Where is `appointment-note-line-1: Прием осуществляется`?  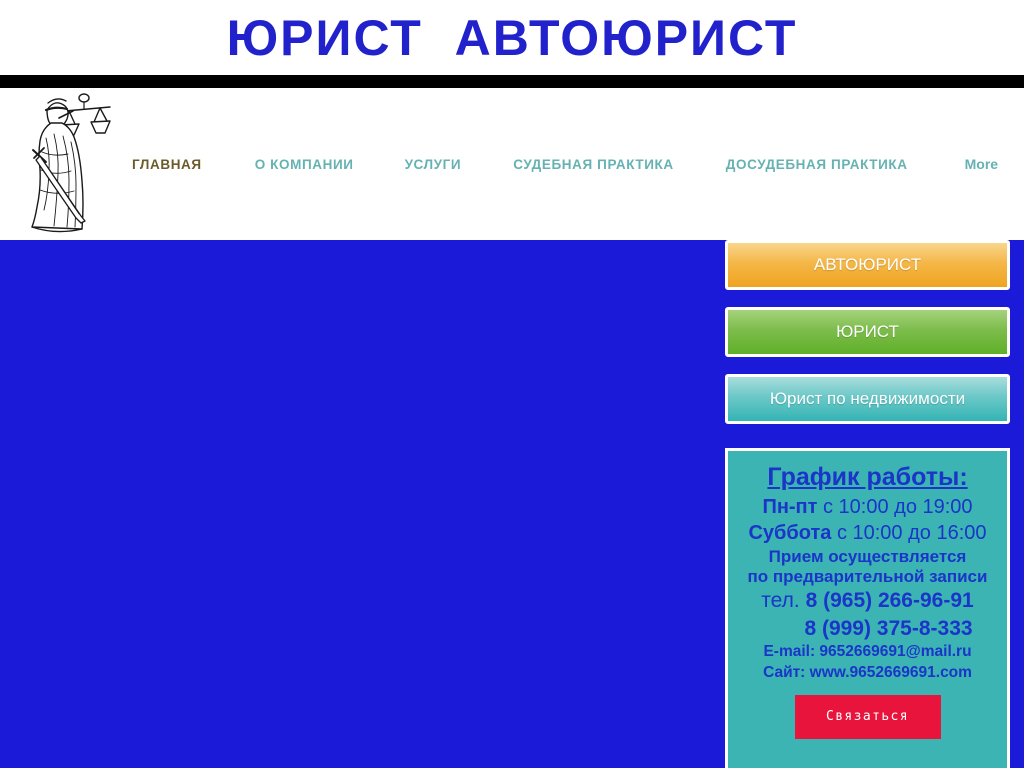 appointment-note-line-1: Прием осуществляется is located at coordinates (867, 556).